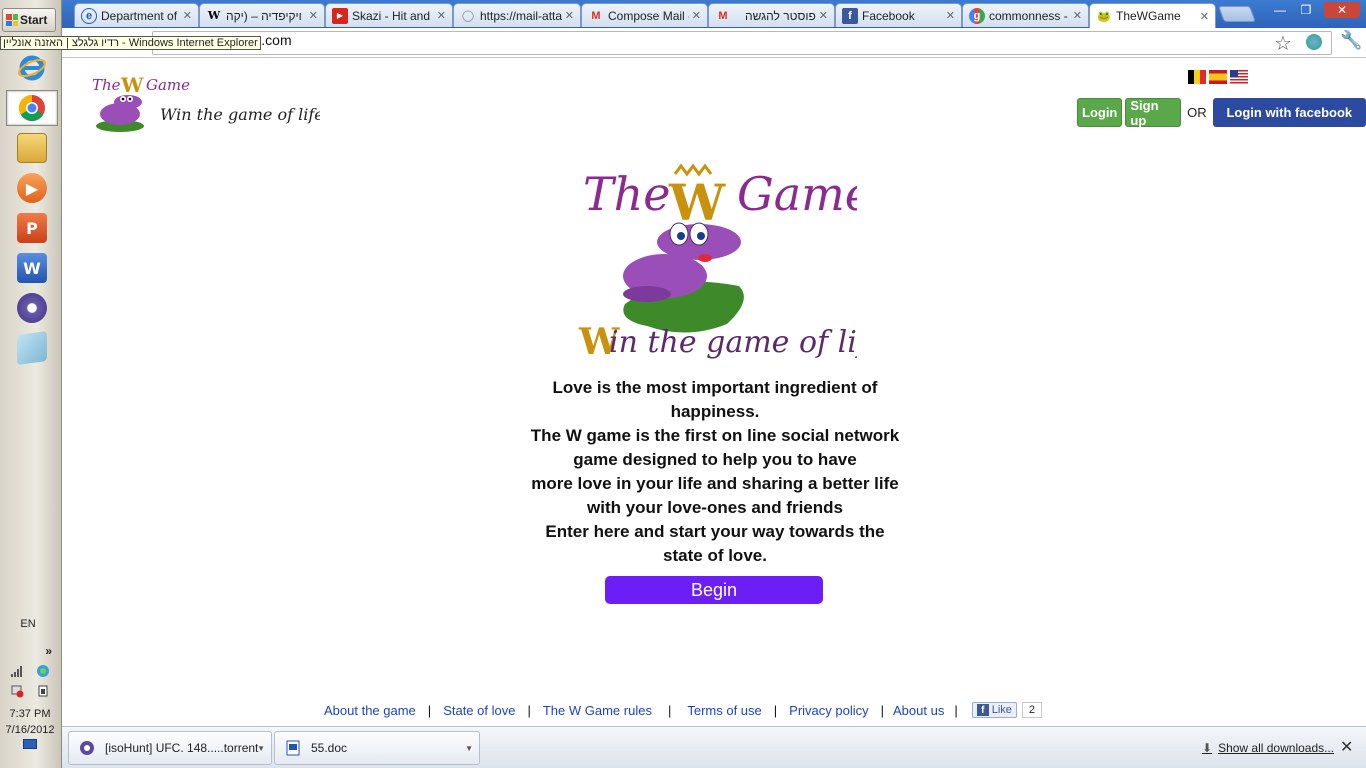 Image resolution: width=1366 pixels, height=768 pixels. I want to click on restore-icon: ❐, so click(1306, 10).